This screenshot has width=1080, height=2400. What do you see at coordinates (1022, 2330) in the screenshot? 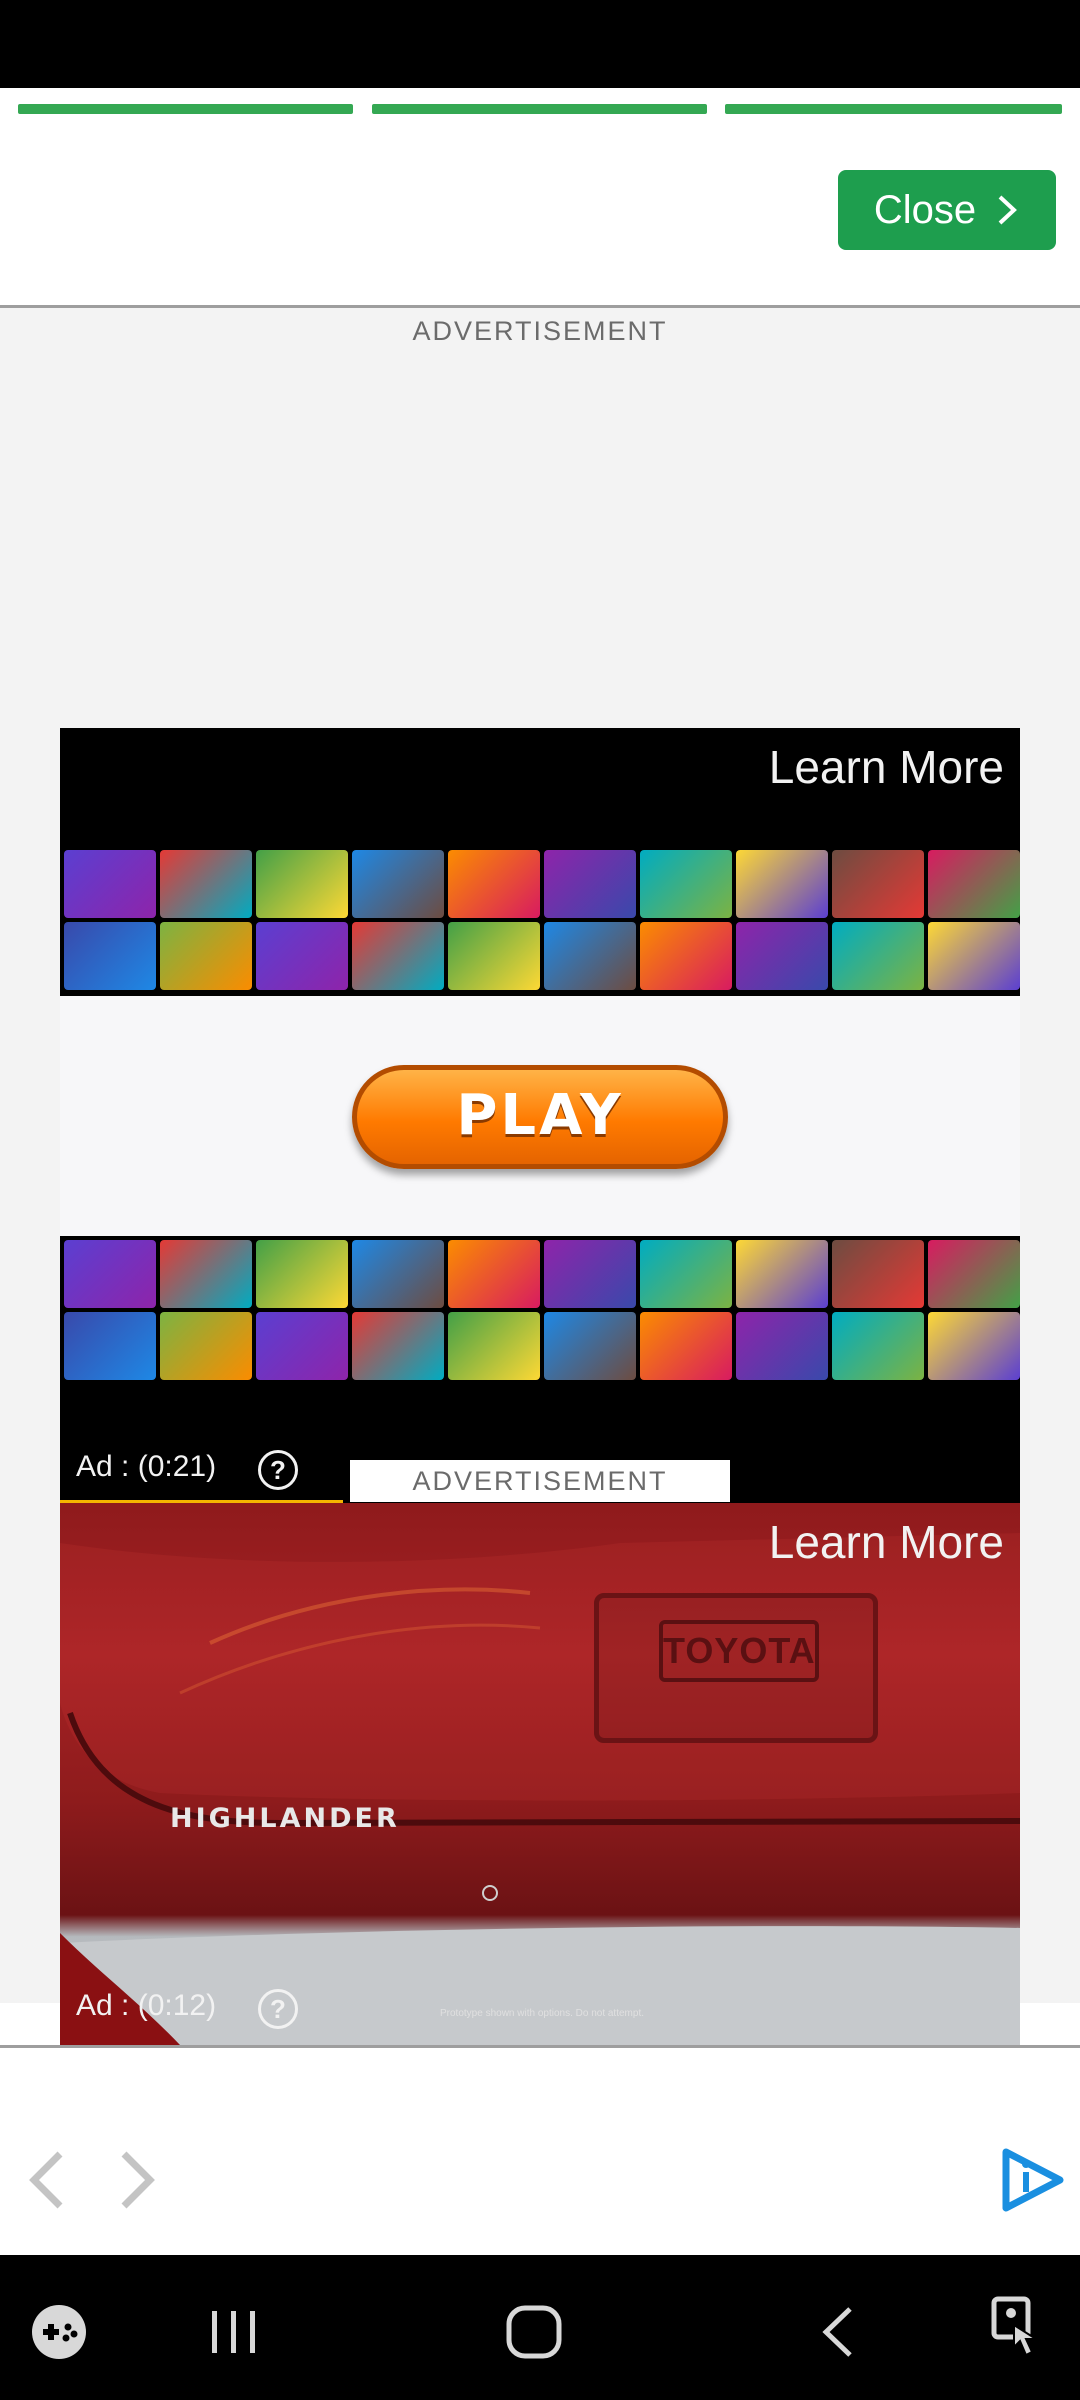
I see `accessibility-touch-icon` at bounding box center [1022, 2330].